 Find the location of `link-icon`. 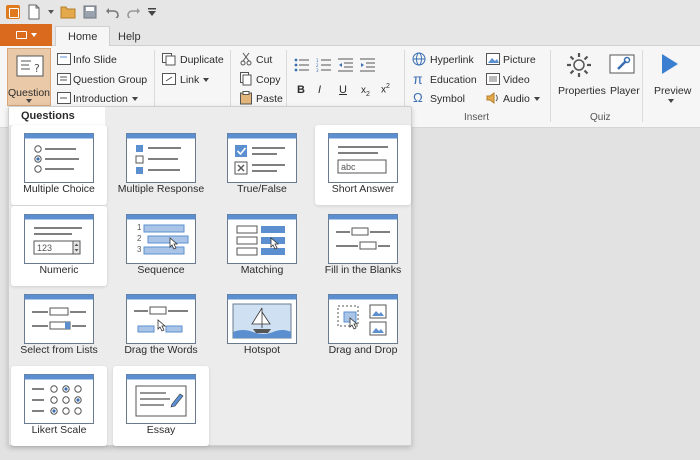

link-icon is located at coordinates (169, 79).